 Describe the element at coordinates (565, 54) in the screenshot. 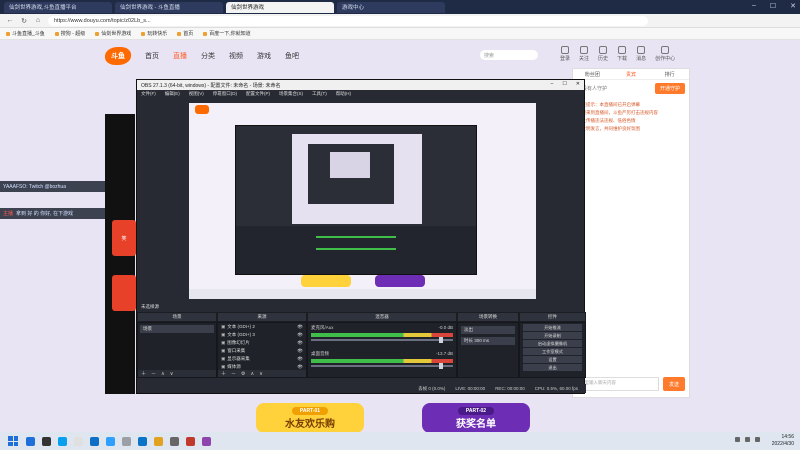

I see `login-icon: 登录` at that location.